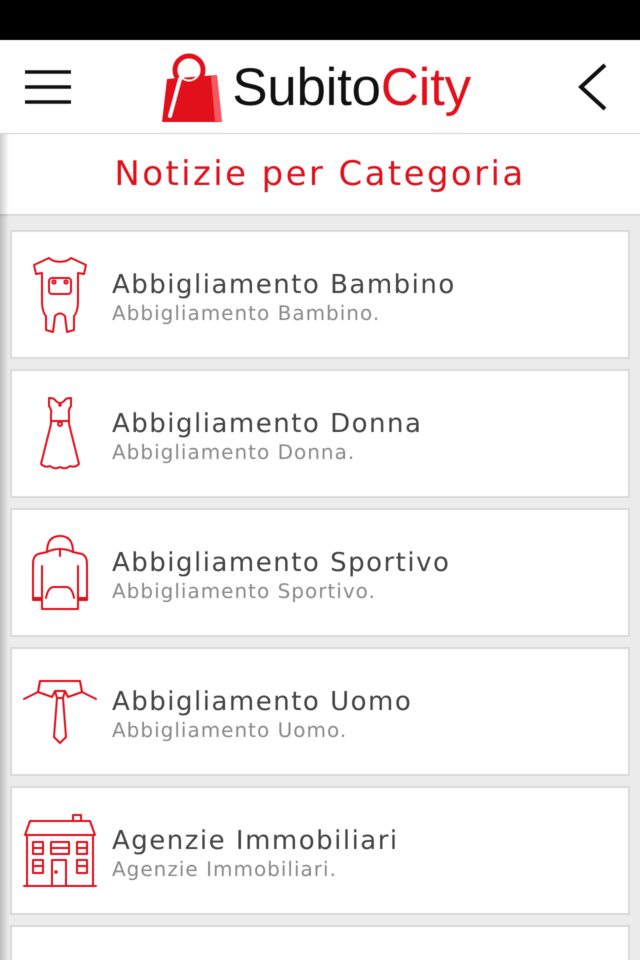  I want to click on category-description: Abbigliamento Donna., so click(234, 453).